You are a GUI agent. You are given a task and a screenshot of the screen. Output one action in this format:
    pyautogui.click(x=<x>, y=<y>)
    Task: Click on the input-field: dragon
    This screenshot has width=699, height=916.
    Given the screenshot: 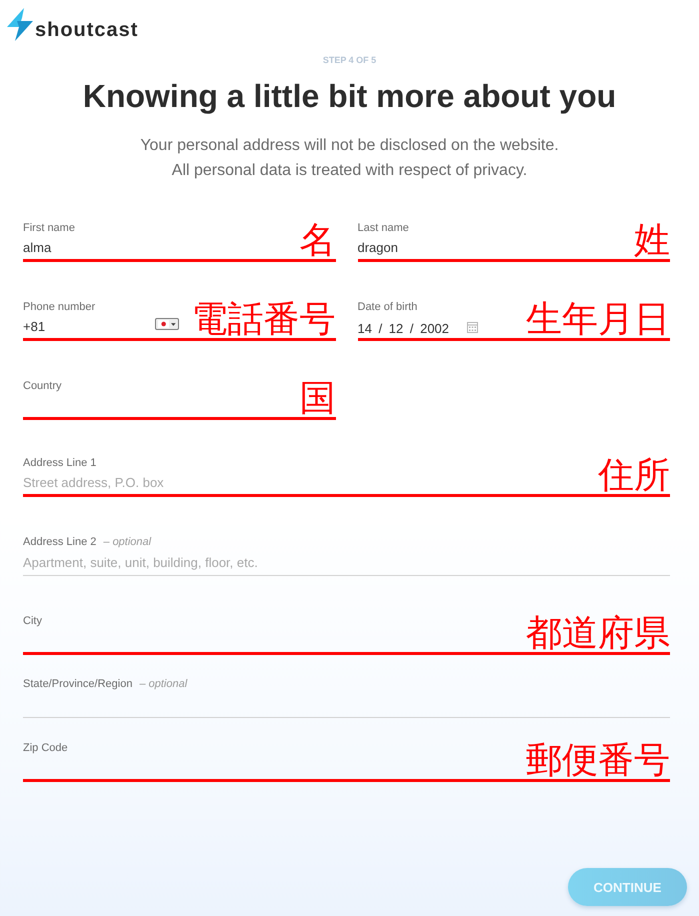 What is the action you would take?
    pyautogui.click(x=496, y=249)
    